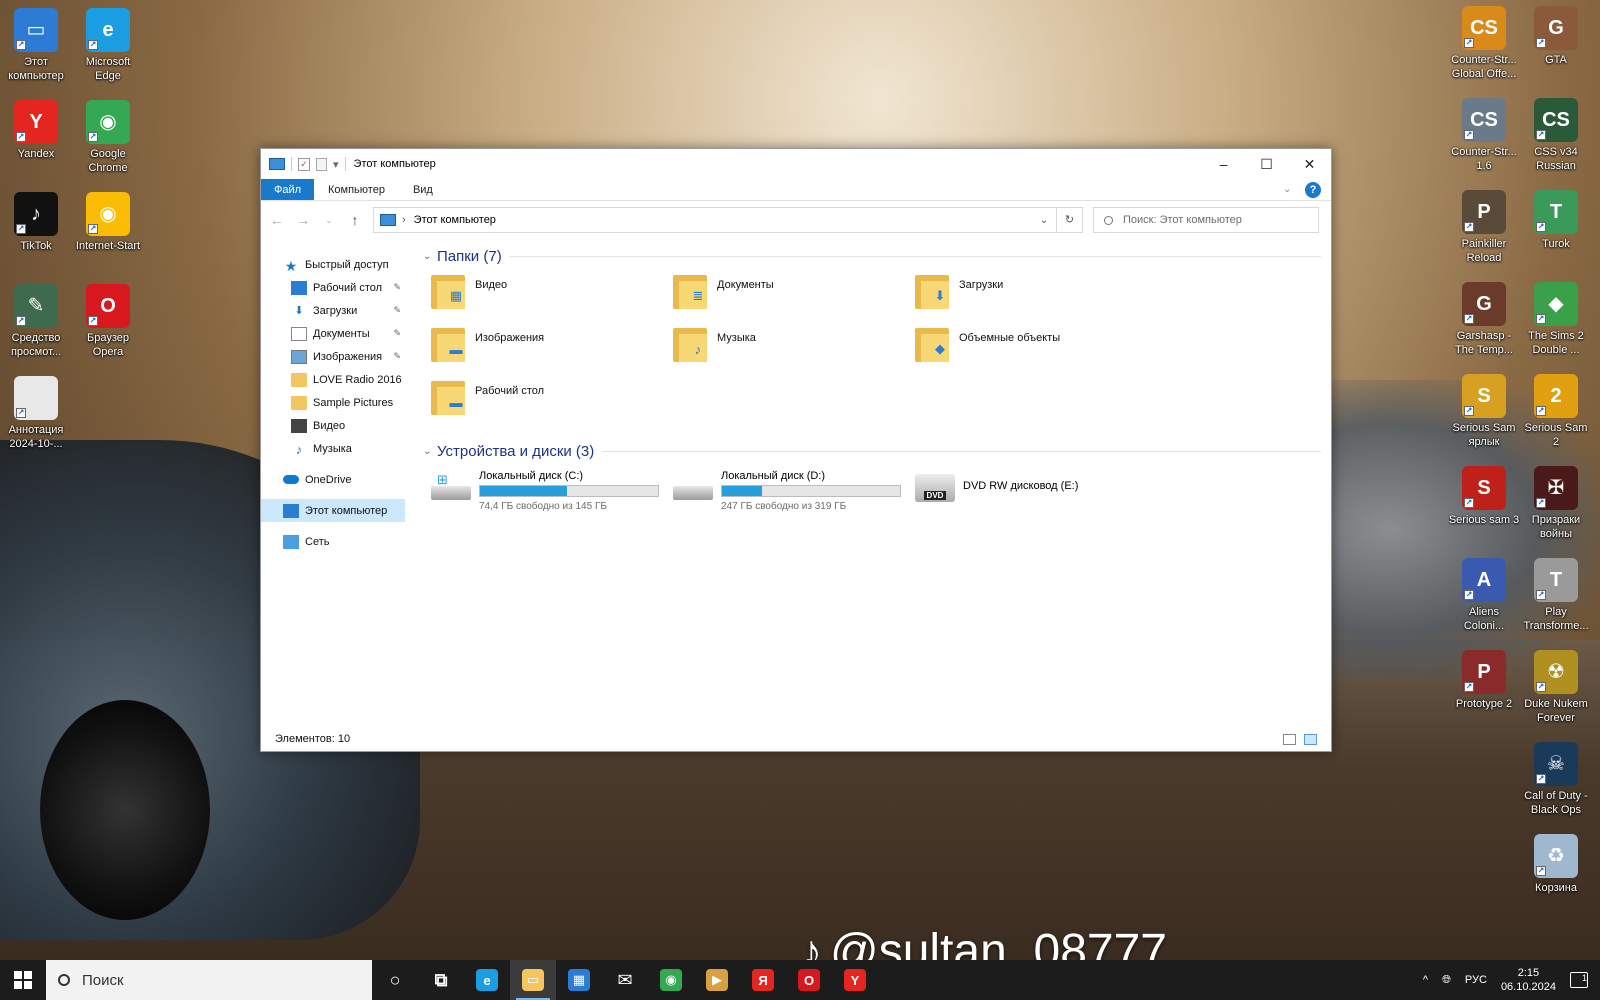 The height and width of the screenshot is (1000, 1600). What do you see at coordinates (355, 220) in the screenshot?
I see `up-button: ↑` at bounding box center [355, 220].